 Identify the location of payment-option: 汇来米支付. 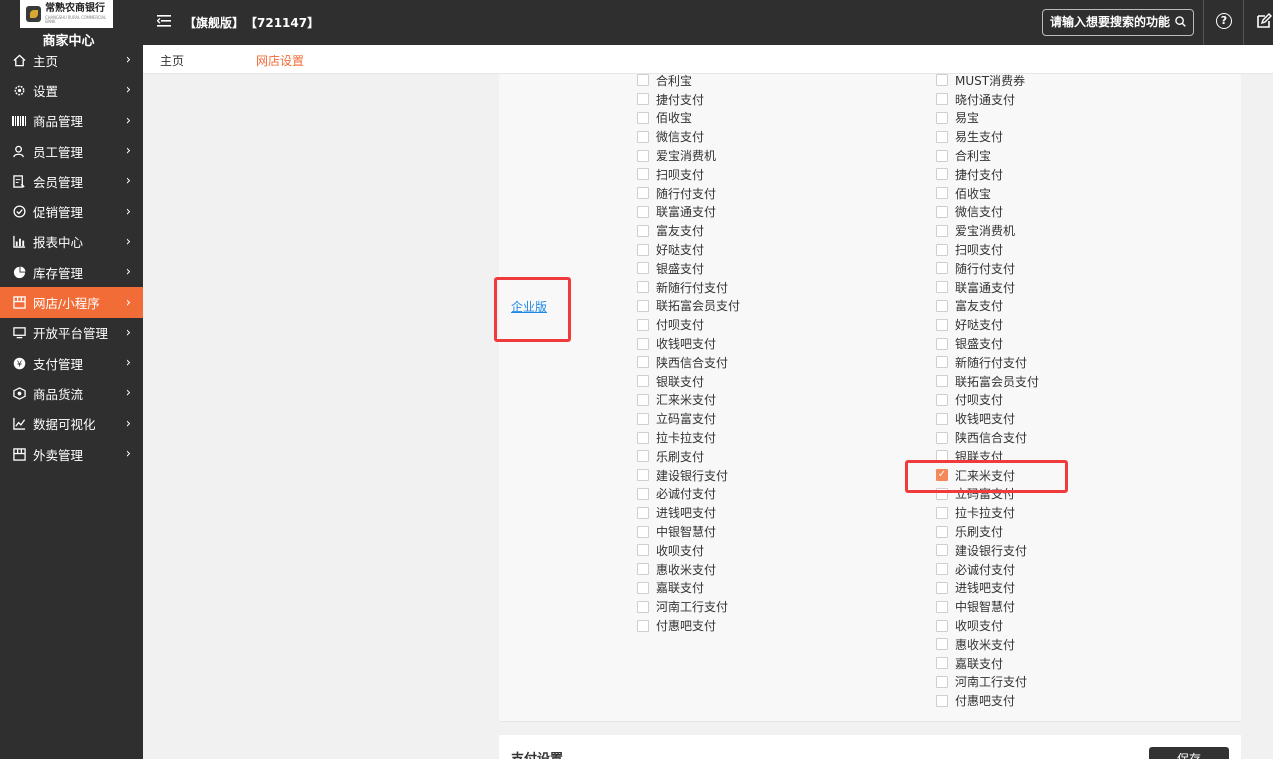
(688, 400).